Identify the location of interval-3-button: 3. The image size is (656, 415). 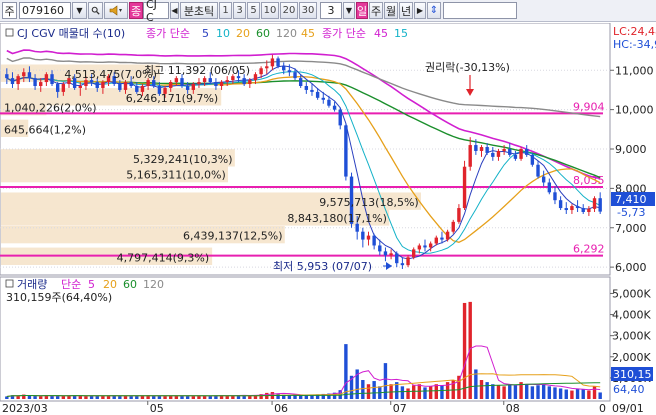
(239, 10).